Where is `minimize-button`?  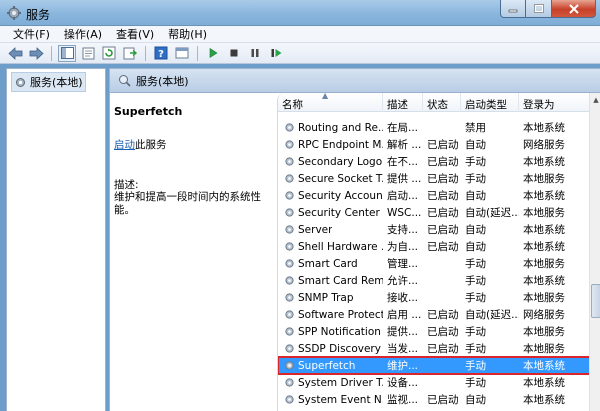
minimize-button is located at coordinates (513, 9).